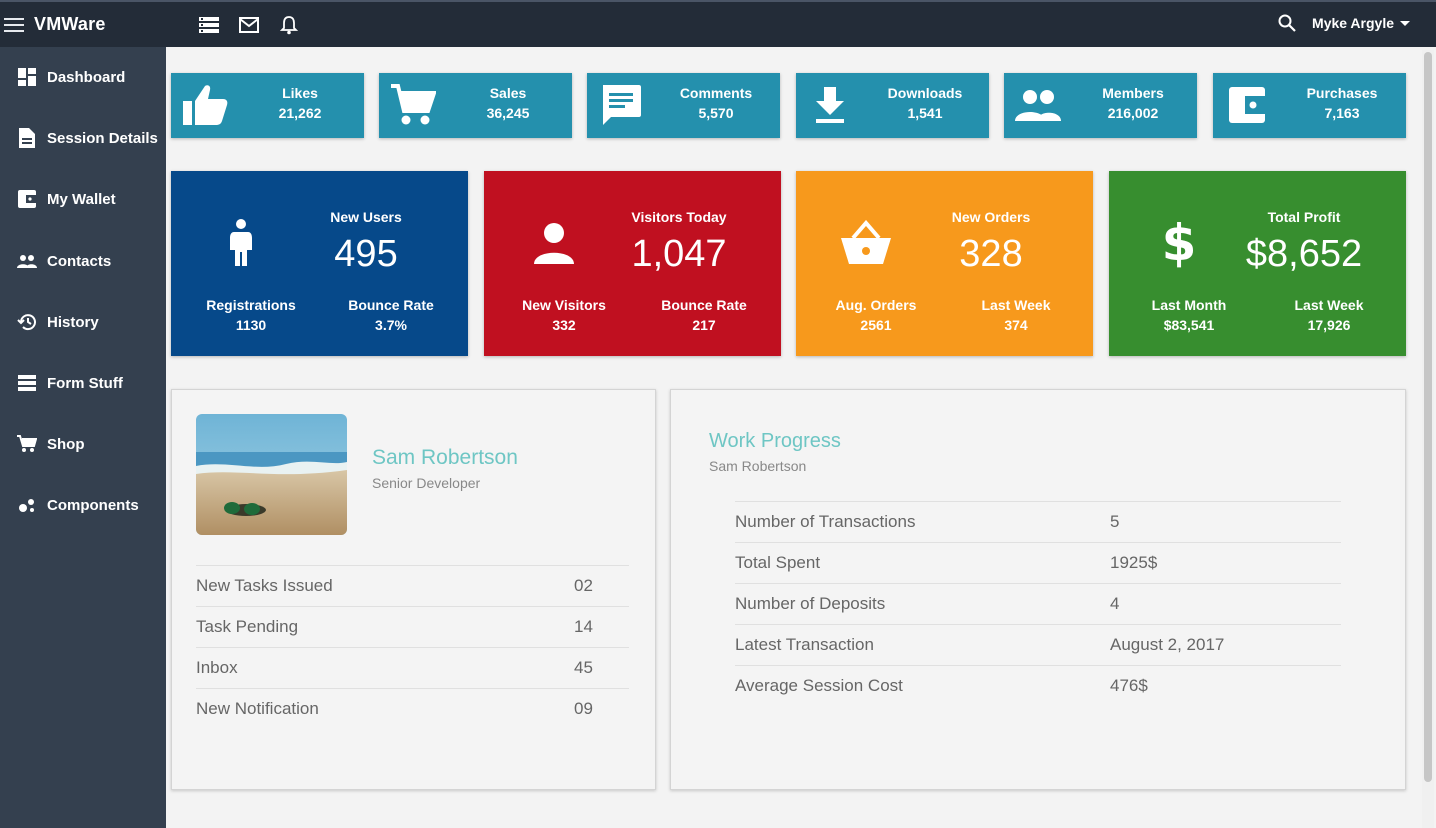  Describe the element at coordinates (1133, 113) in the screenshot. I see `stat-value: 216,002` at that location.